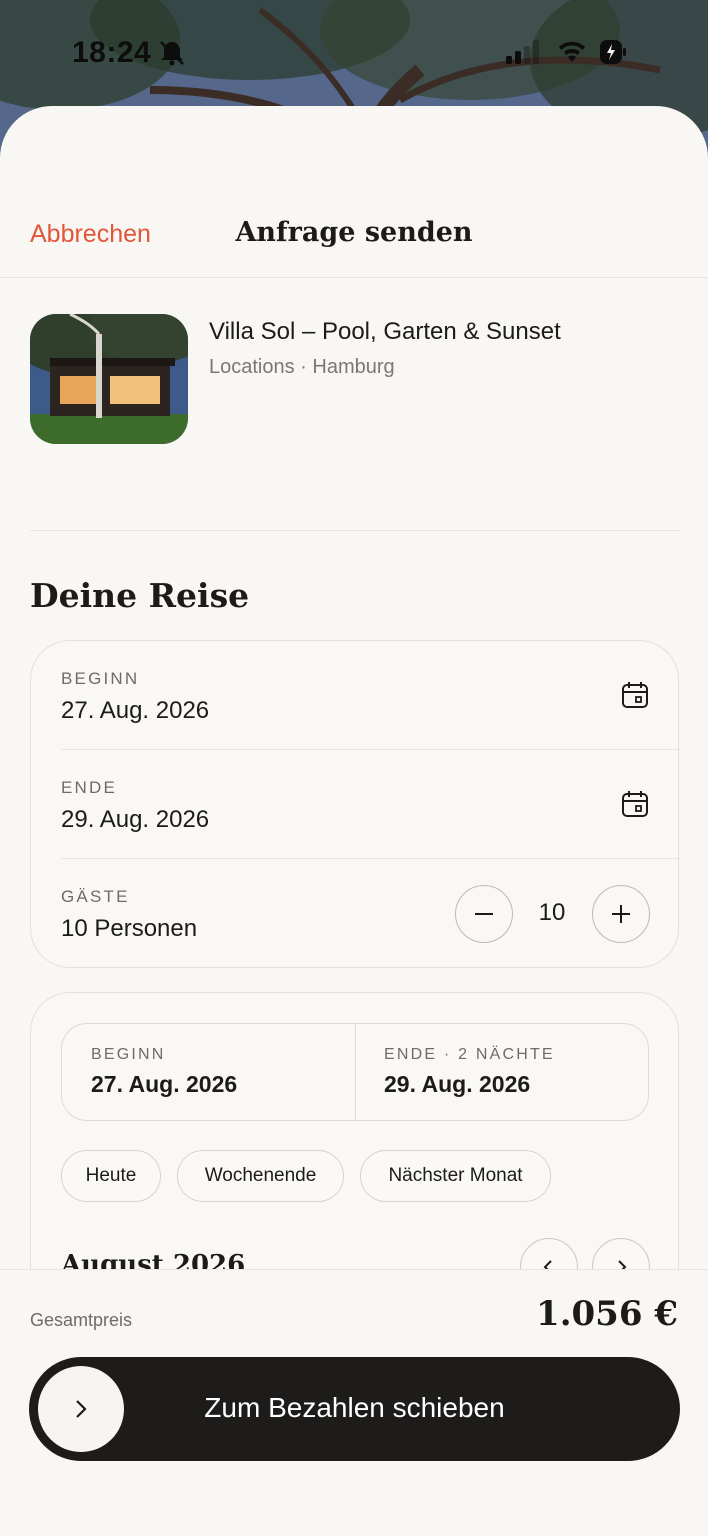  What do you see at coordinates (613, 54) in the screenshot?
I see `battery-icon` at bounding box center [613, 54].